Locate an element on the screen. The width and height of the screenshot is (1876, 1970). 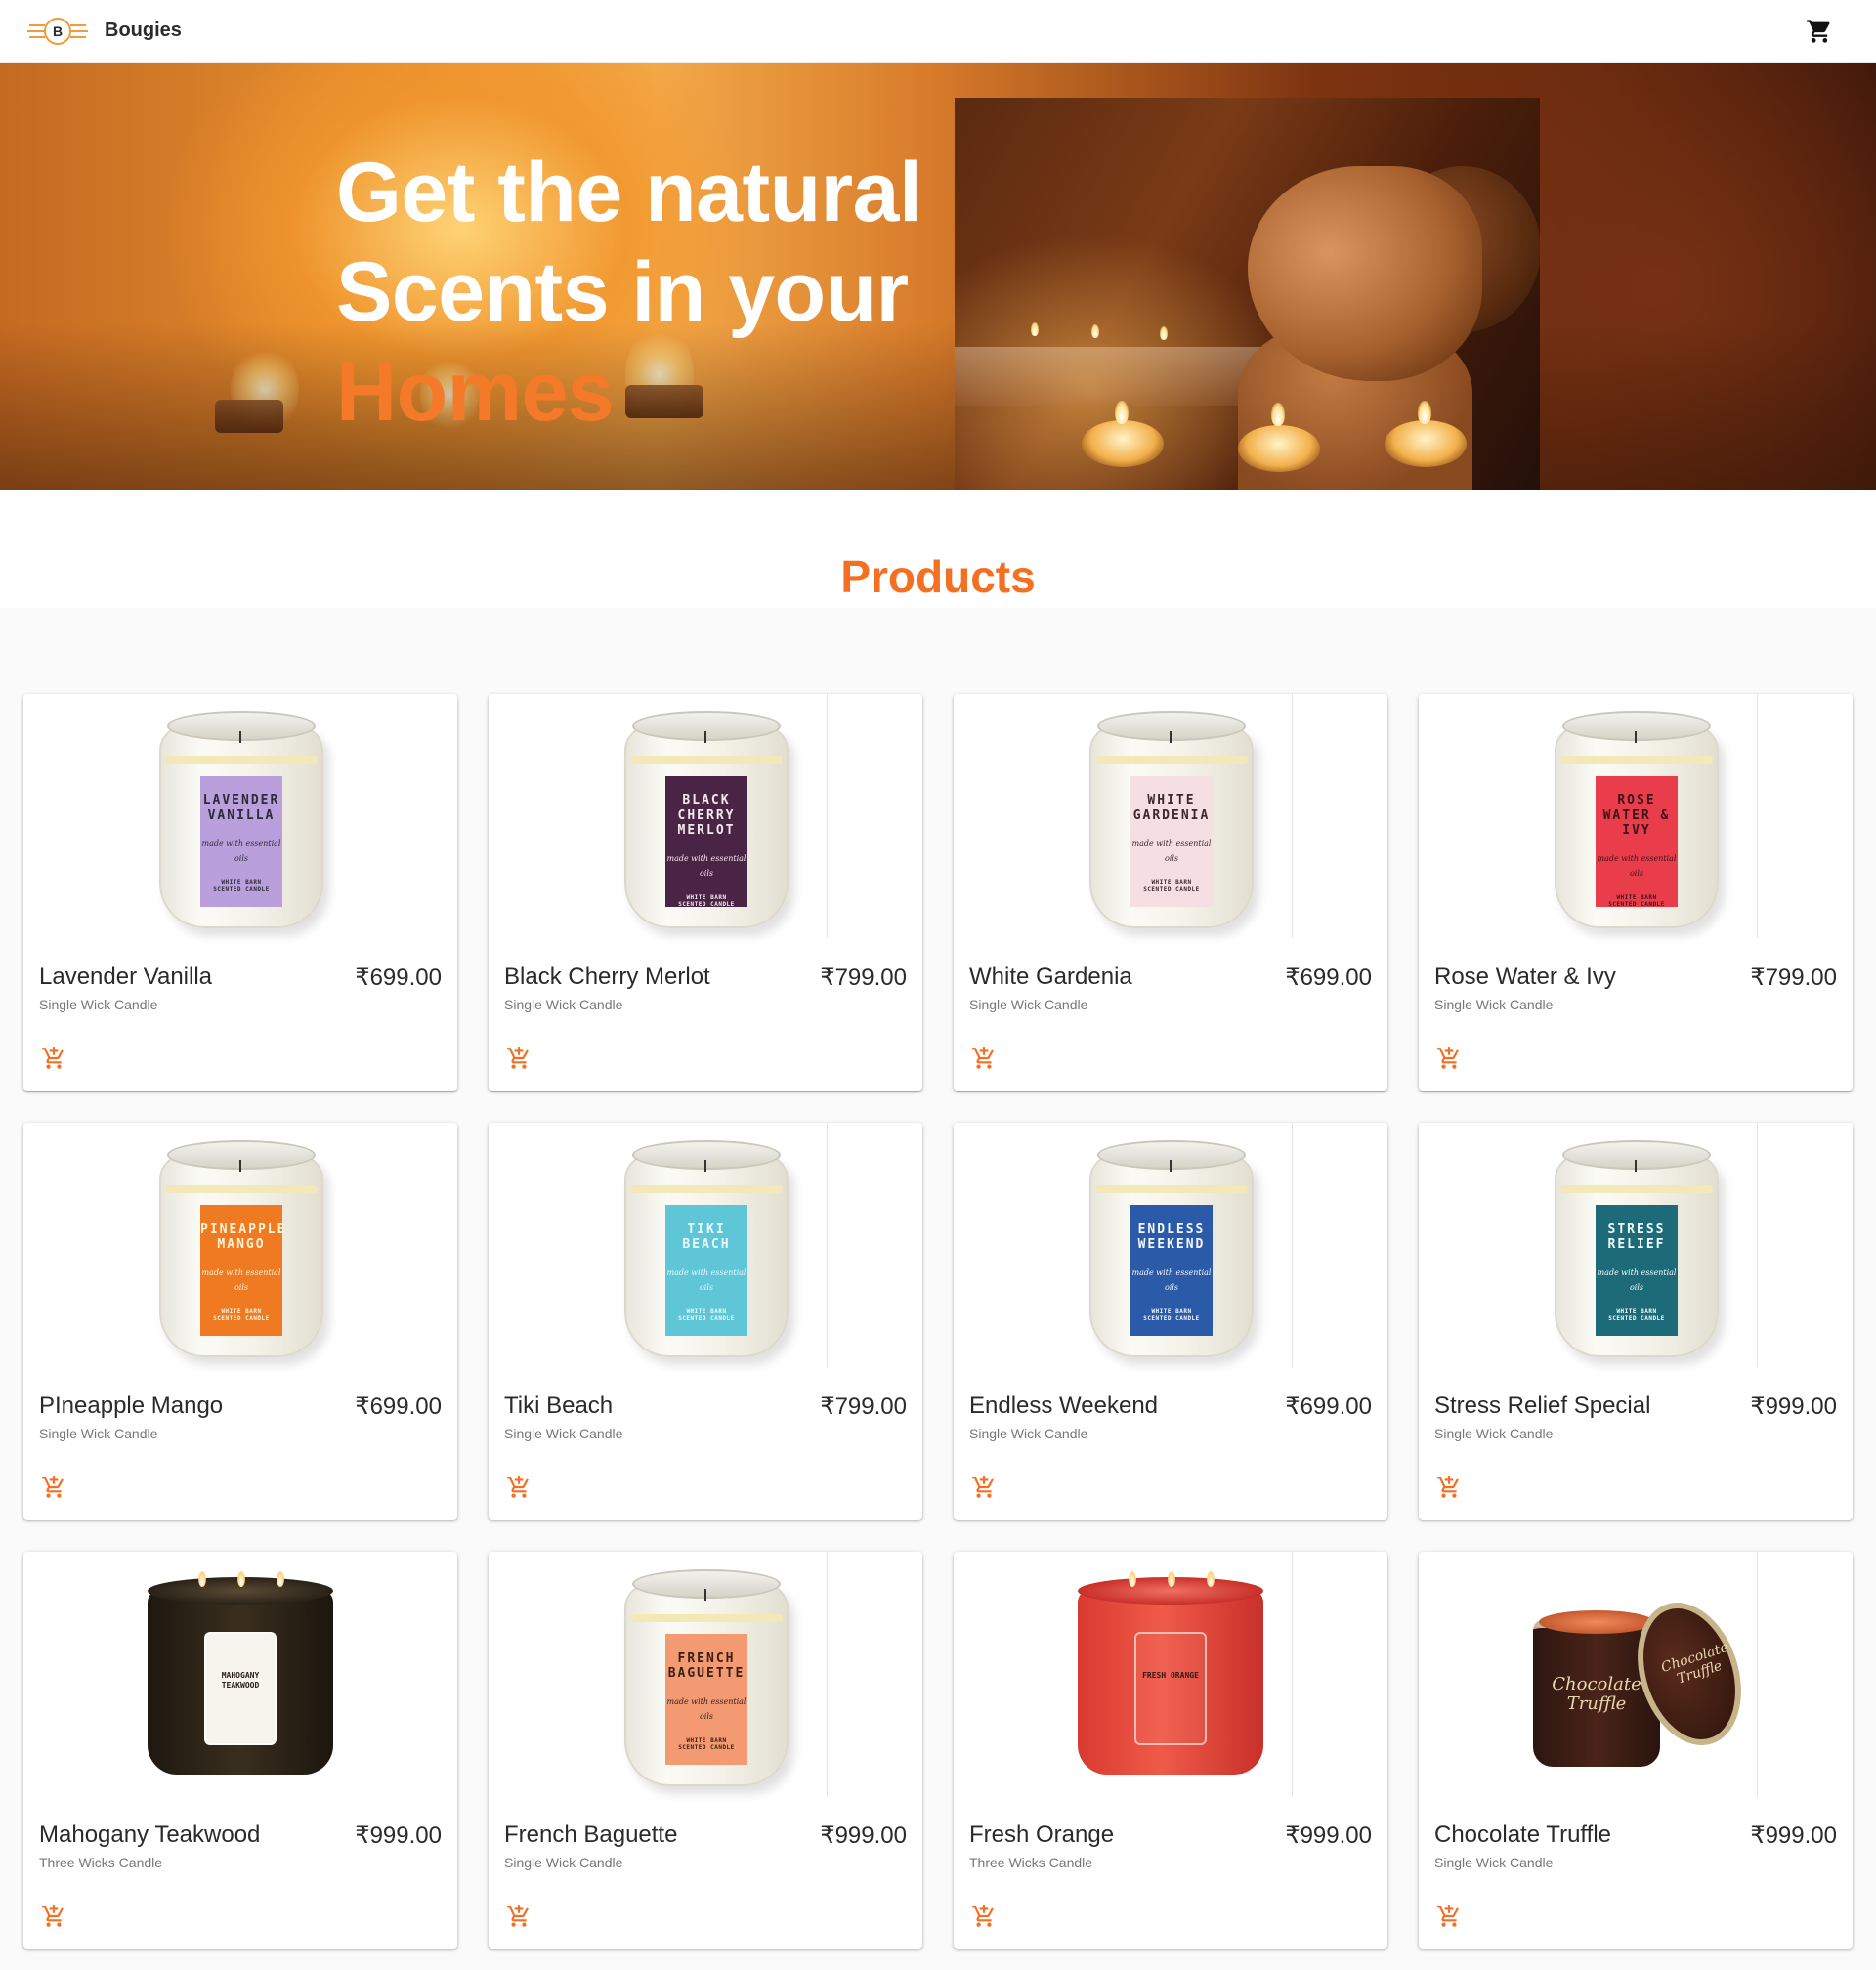
product-name: White Gardenia is located at coordinates (1050, 977).